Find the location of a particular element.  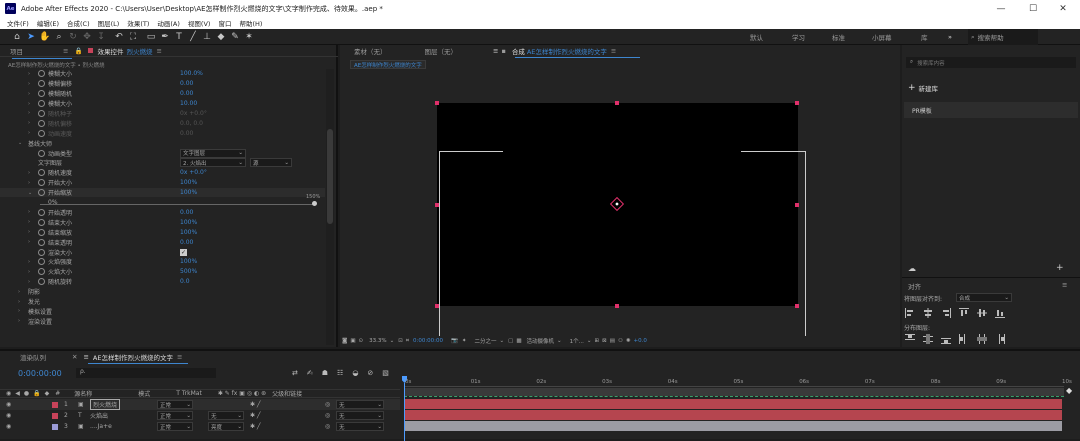

rectangle-tool-icon: ▭ is located at coordinates (151, 37).